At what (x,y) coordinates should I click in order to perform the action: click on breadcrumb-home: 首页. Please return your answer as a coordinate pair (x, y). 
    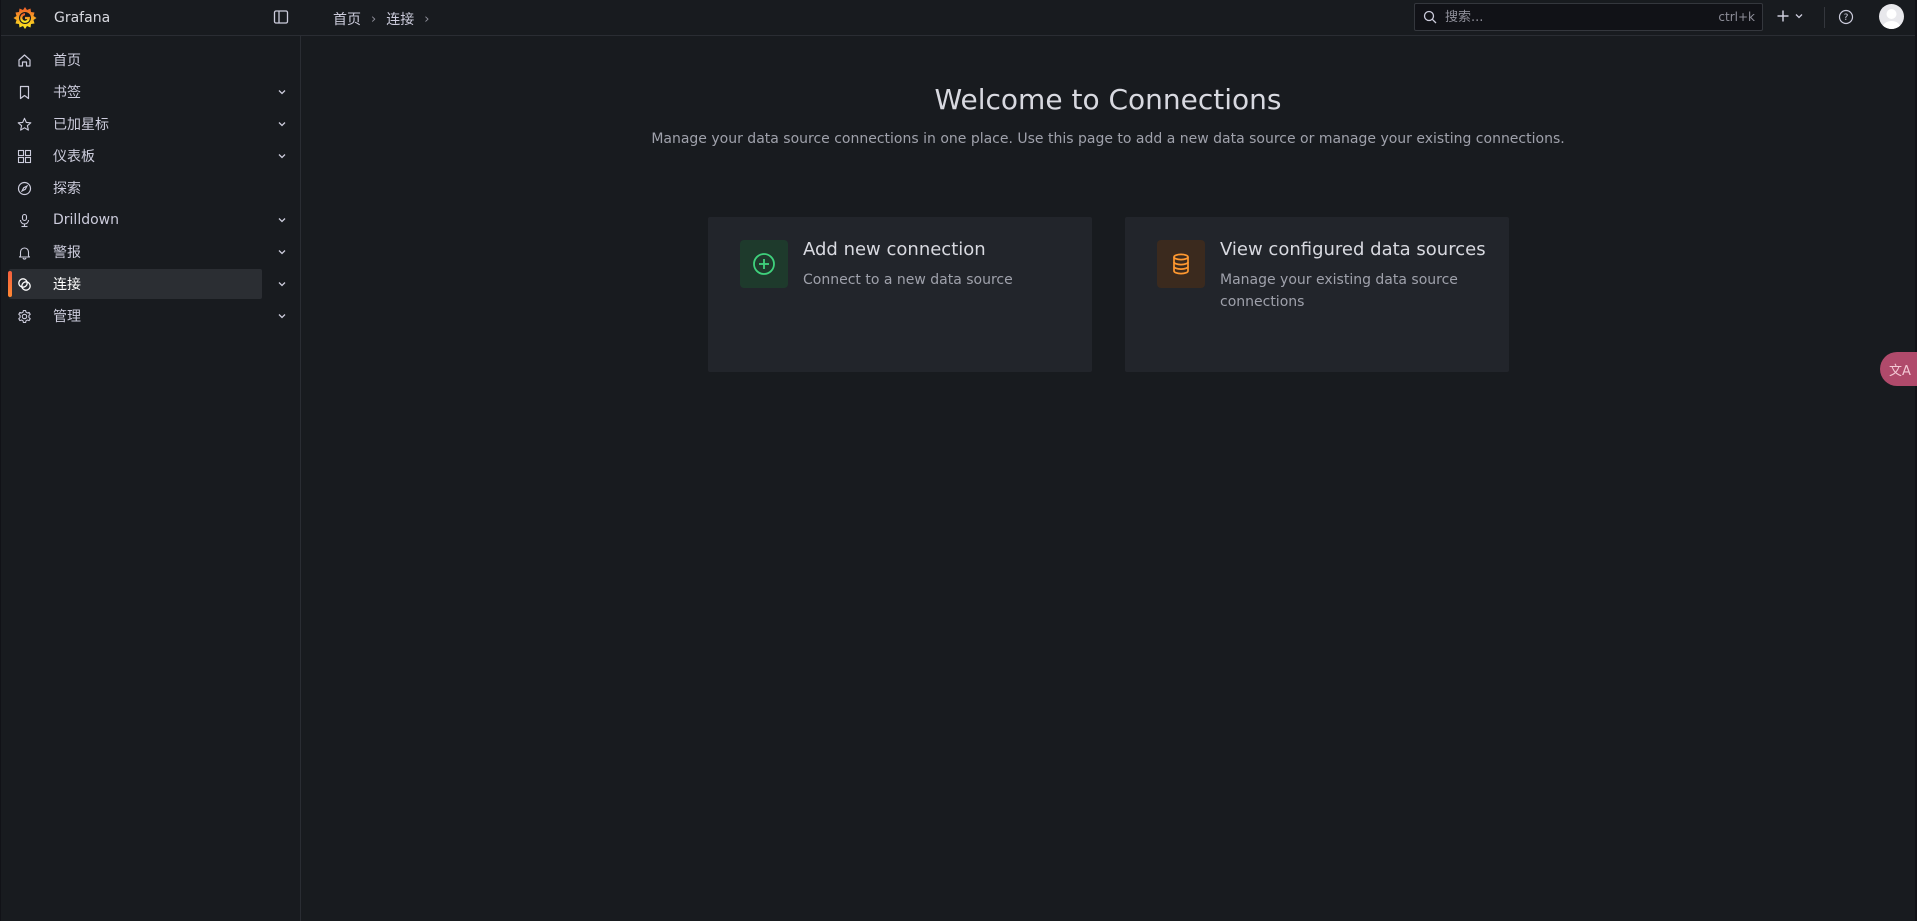
    Looking at the image, I should click on (347, 19).